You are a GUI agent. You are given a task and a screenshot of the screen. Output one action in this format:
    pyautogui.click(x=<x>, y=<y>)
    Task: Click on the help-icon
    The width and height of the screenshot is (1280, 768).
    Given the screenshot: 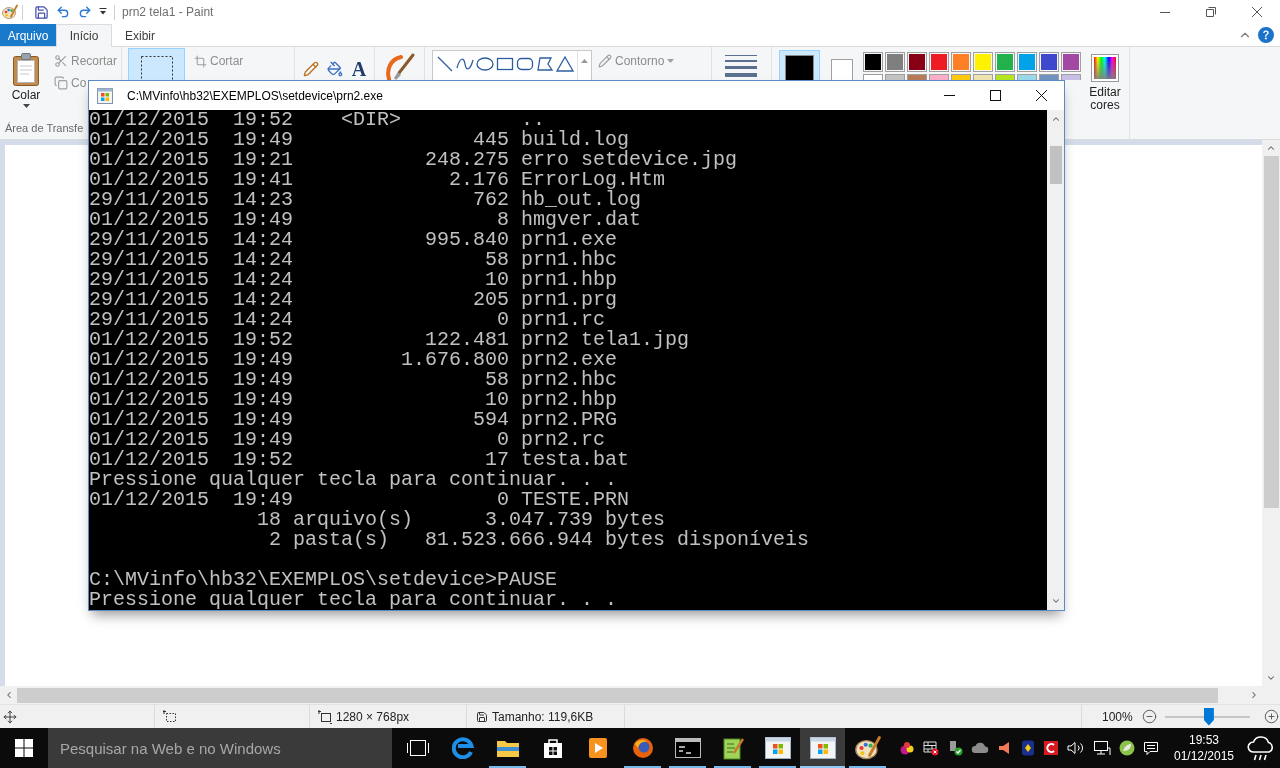 What is the action you would take?
    pyautogui.click(x=1266, y=35)
    